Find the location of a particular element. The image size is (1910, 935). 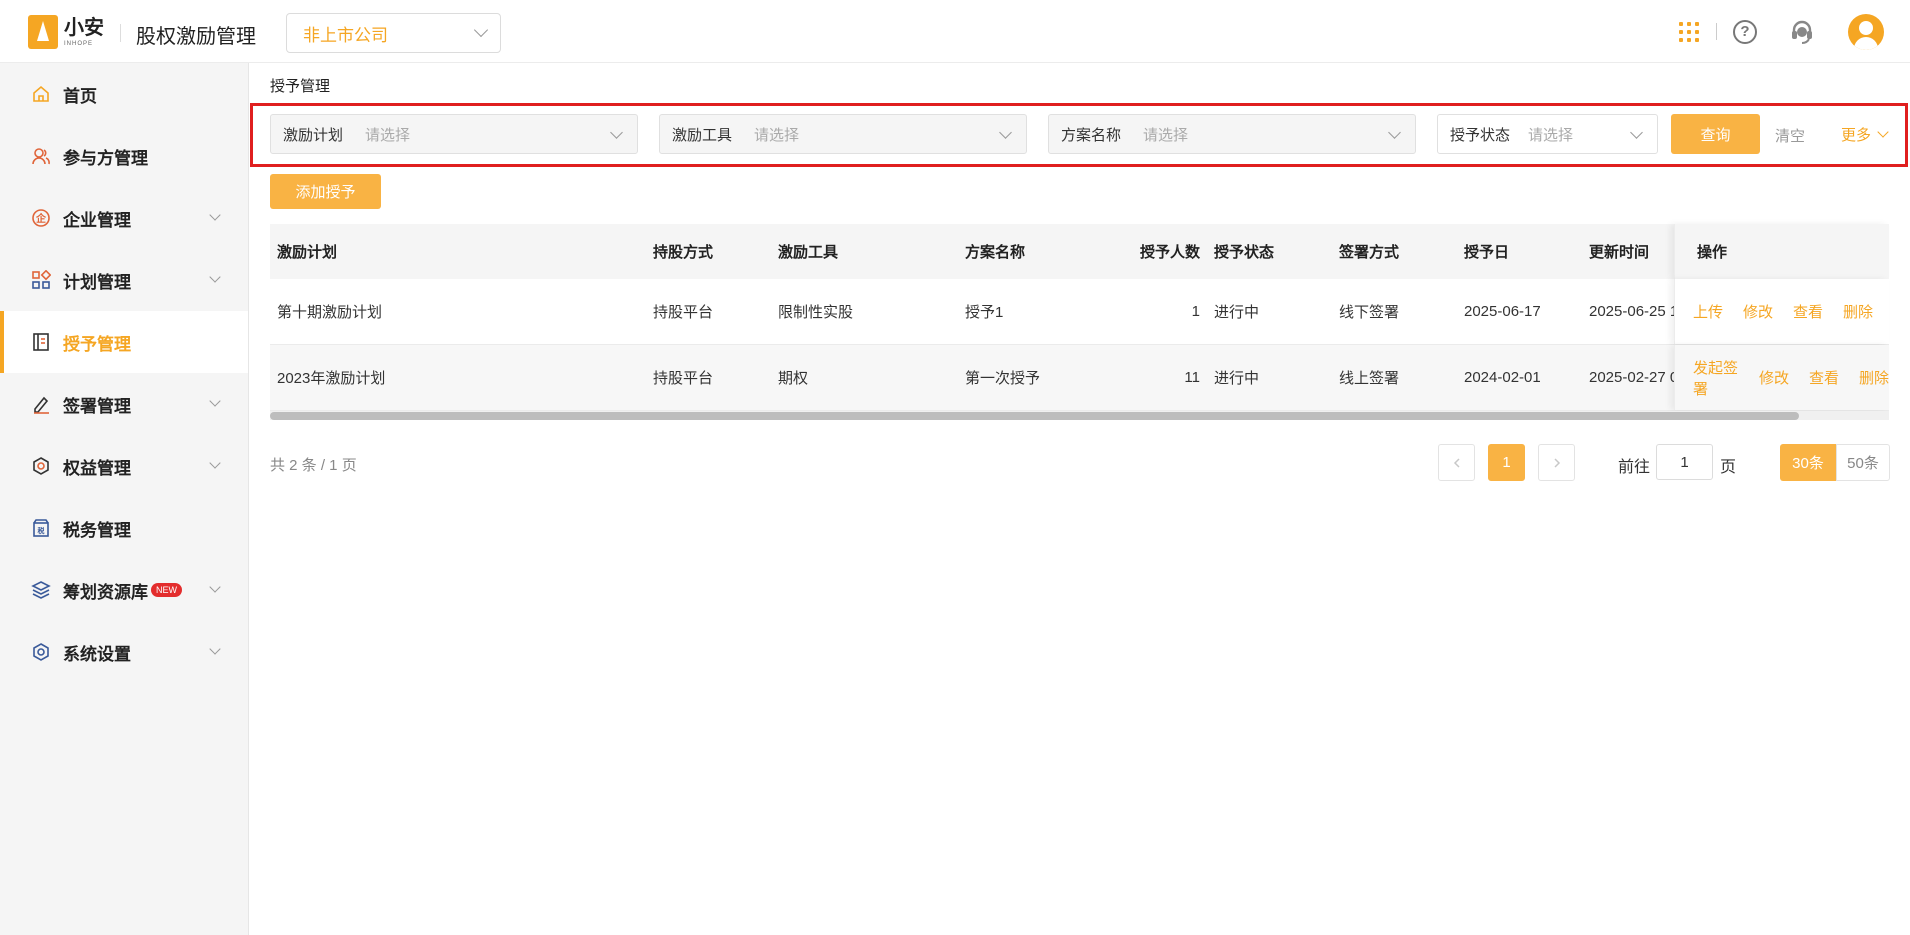

sidebar-item-resources: 筹划资源库 NEW is located at coordinates (124, 590).